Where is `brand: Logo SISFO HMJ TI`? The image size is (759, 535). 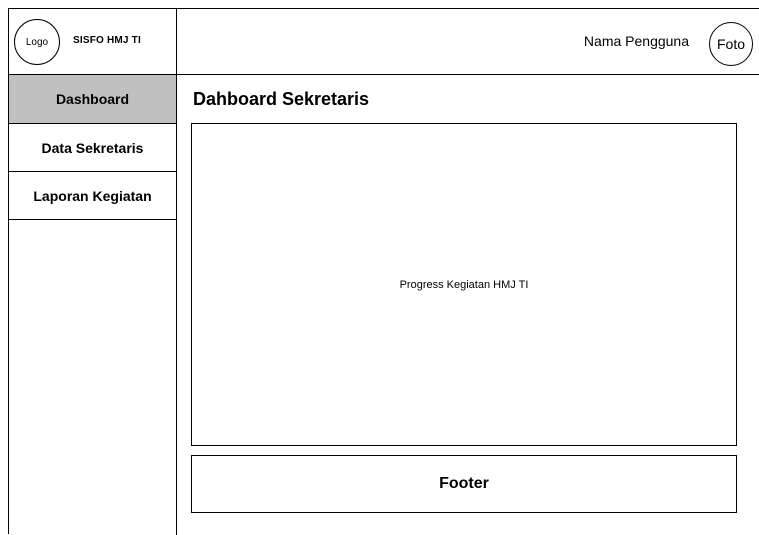 brand: Logo SISFO HMJ TI is located at coordinates (93, 41).